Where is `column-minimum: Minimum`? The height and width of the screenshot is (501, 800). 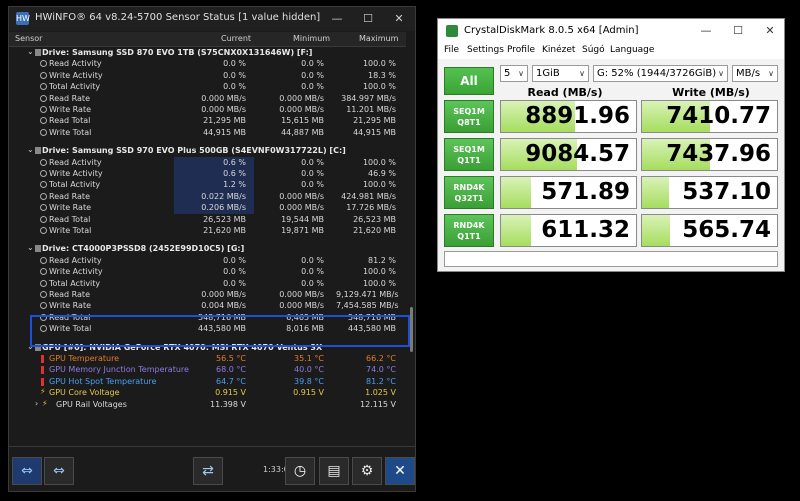
column-minimum: Minimum is located at coordinates (311, 38).